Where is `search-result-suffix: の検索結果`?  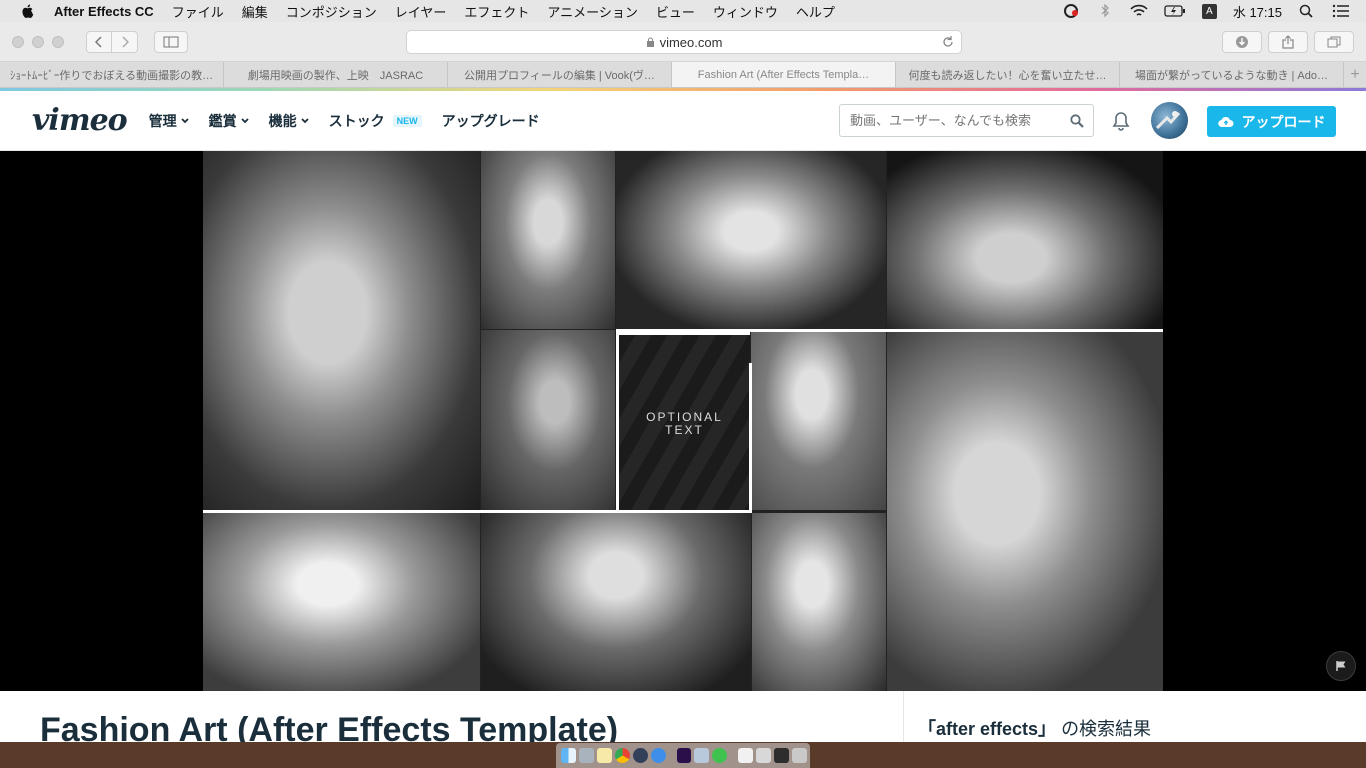 search-result-suffix: の検索結果 is located at coordinates (1106, 729).